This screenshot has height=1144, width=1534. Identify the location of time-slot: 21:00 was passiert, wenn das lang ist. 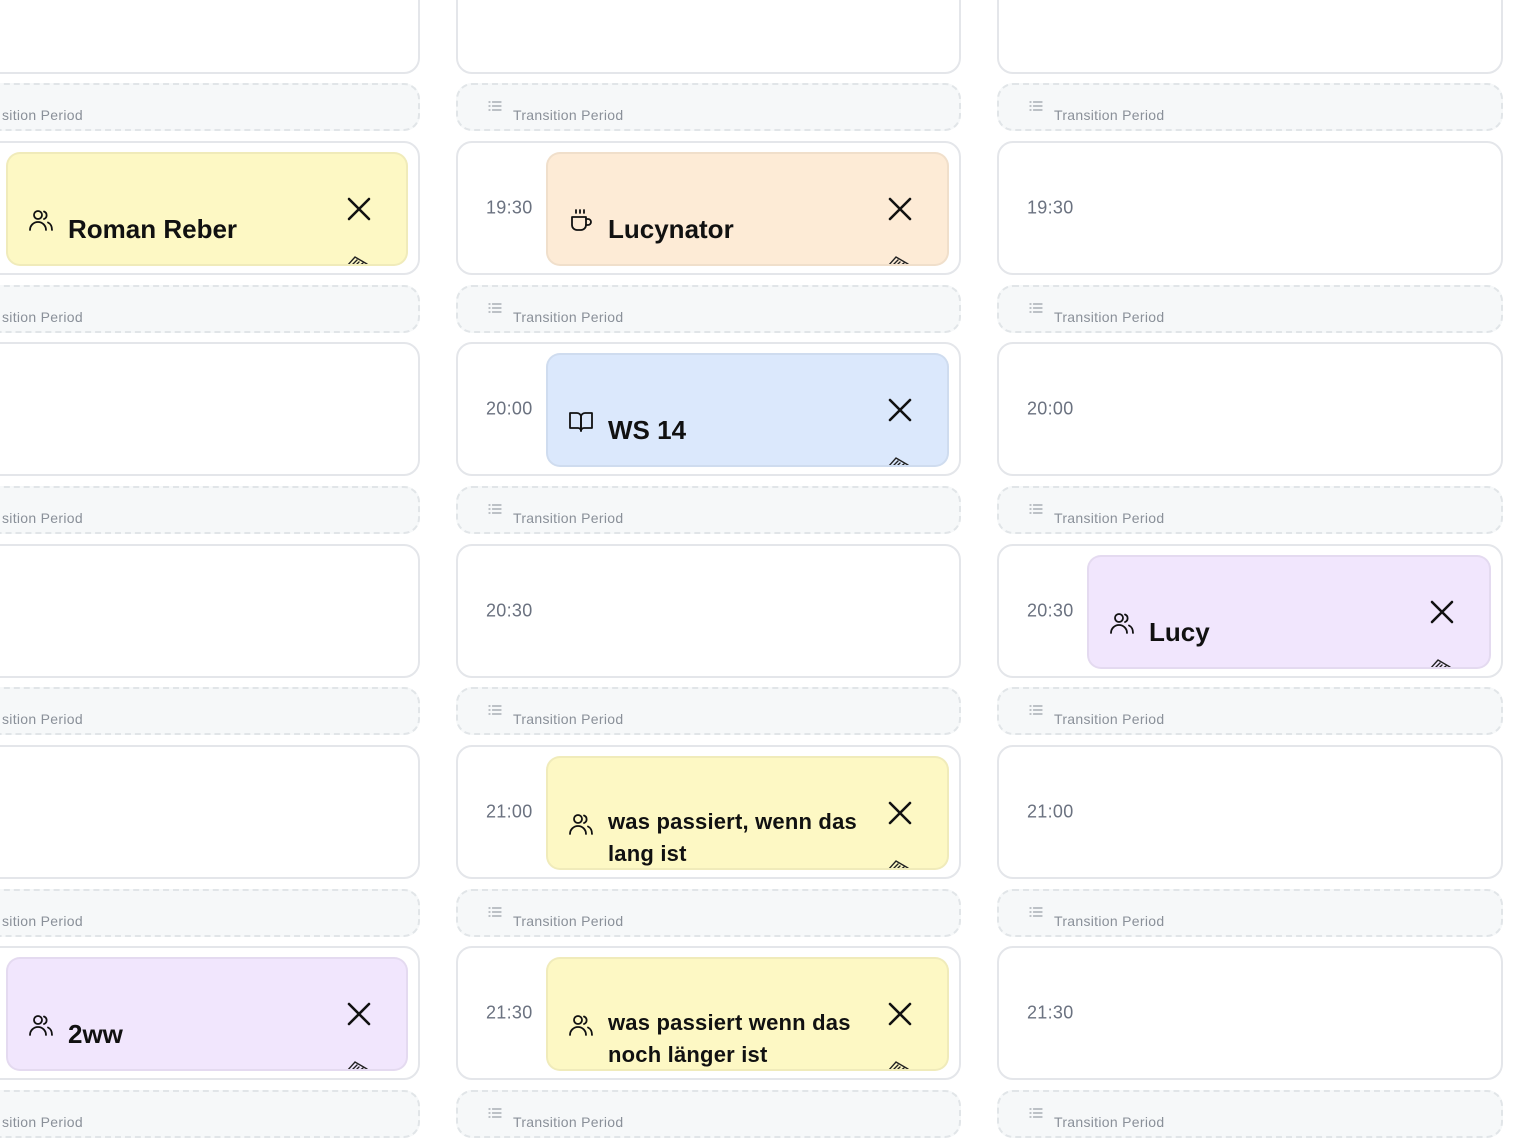
(708, 812).